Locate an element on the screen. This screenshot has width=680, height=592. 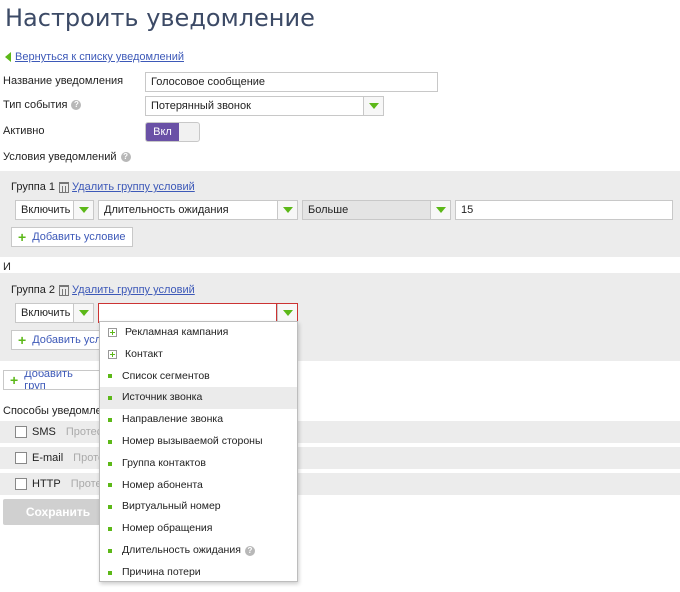
group-1-header: Группа 1 Удалить группу условий is located at coordinates (103, 187).